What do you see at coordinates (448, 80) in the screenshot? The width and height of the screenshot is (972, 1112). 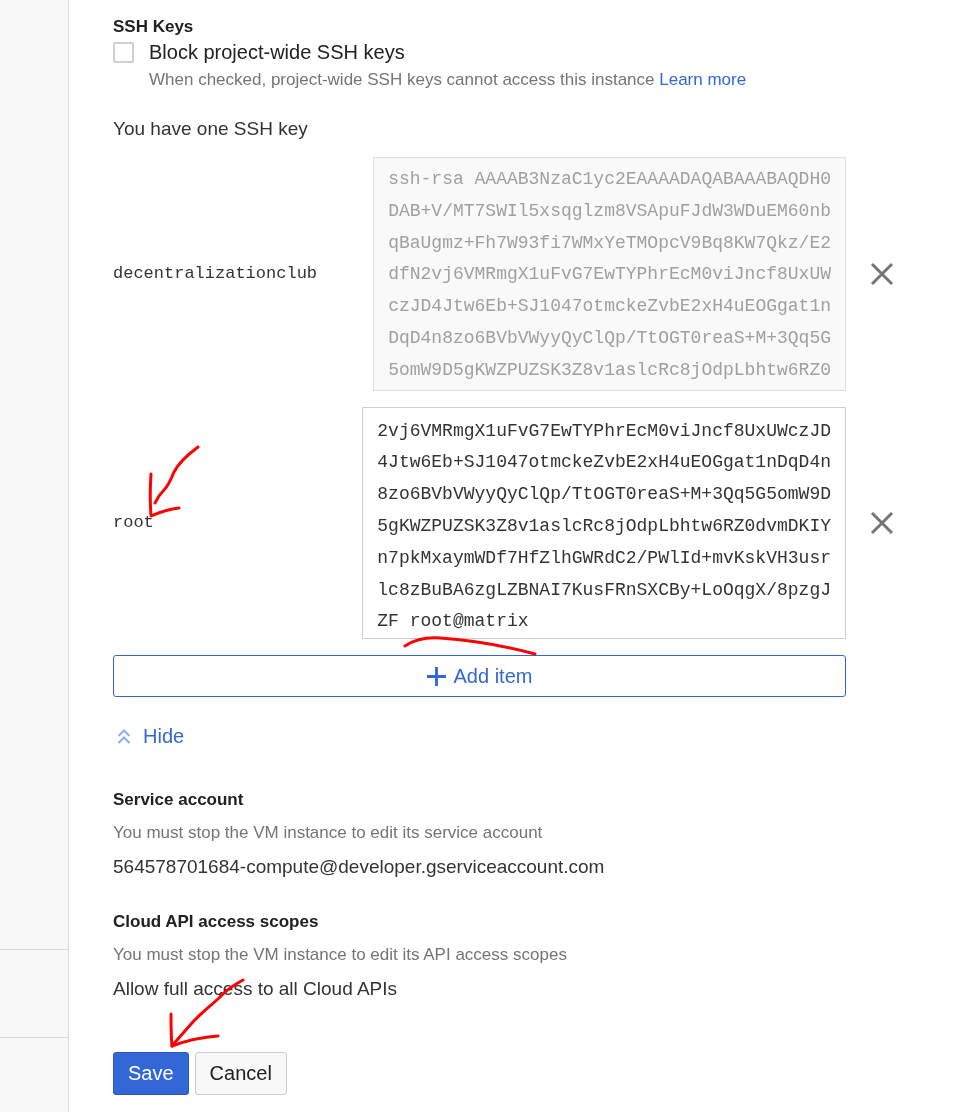 I see `hint-text: When checked, project-wide SSH keys cannot access this instance Learn more` at bounding box center [448, 80].